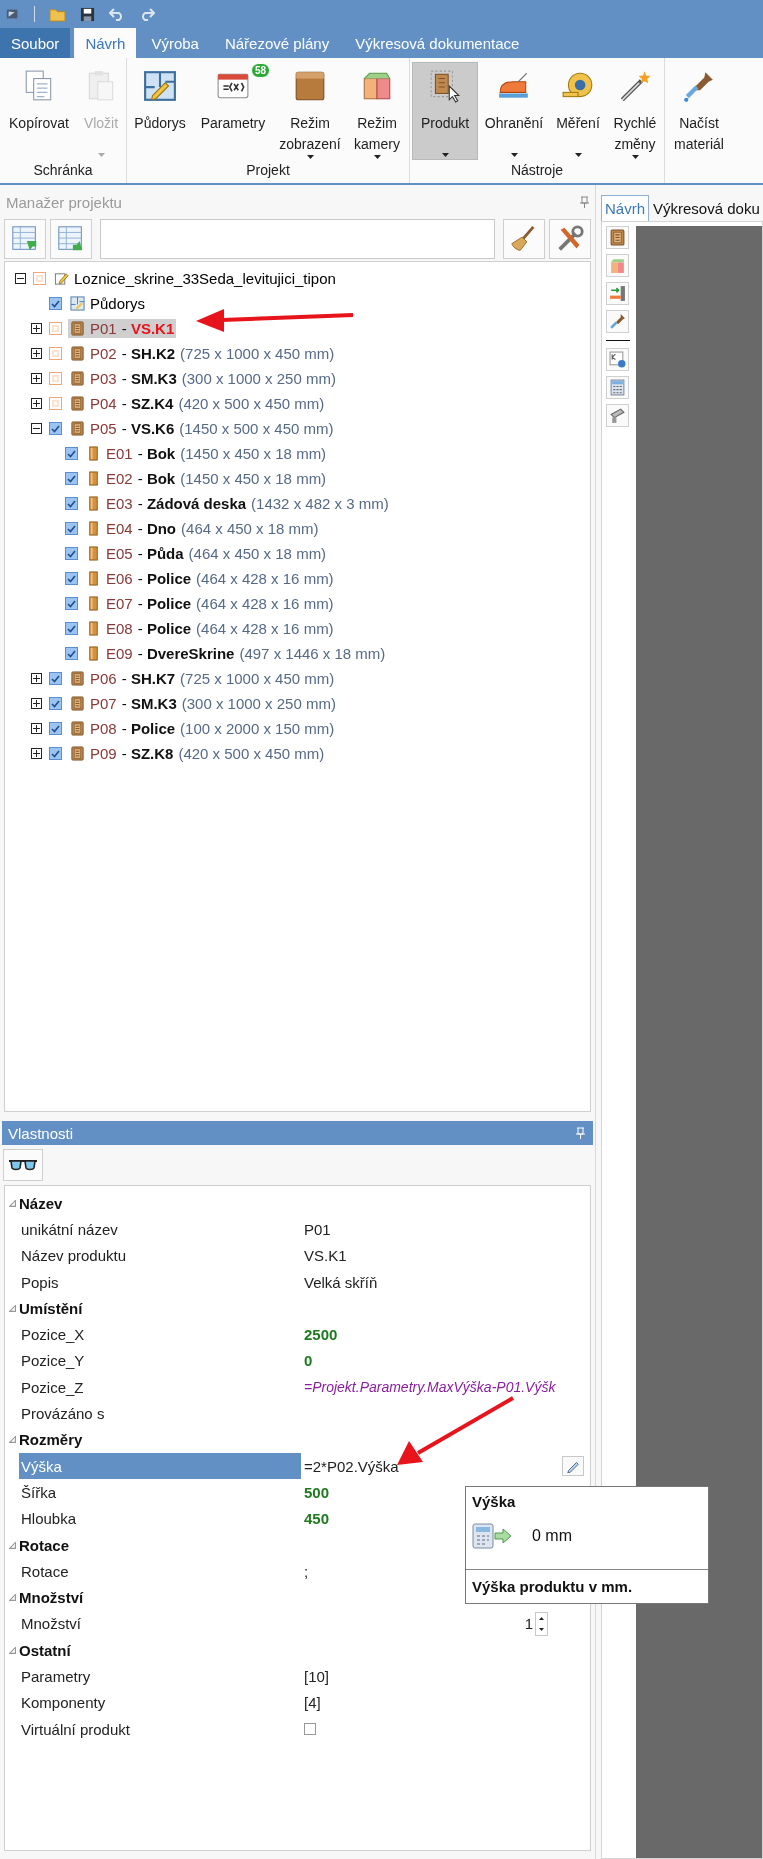 The width and height of the screenshot is (763, 1859). Describe the element at coordinates (377, 111) in the screenshot. I see `ribbon-button: Režim kamery` at that location.